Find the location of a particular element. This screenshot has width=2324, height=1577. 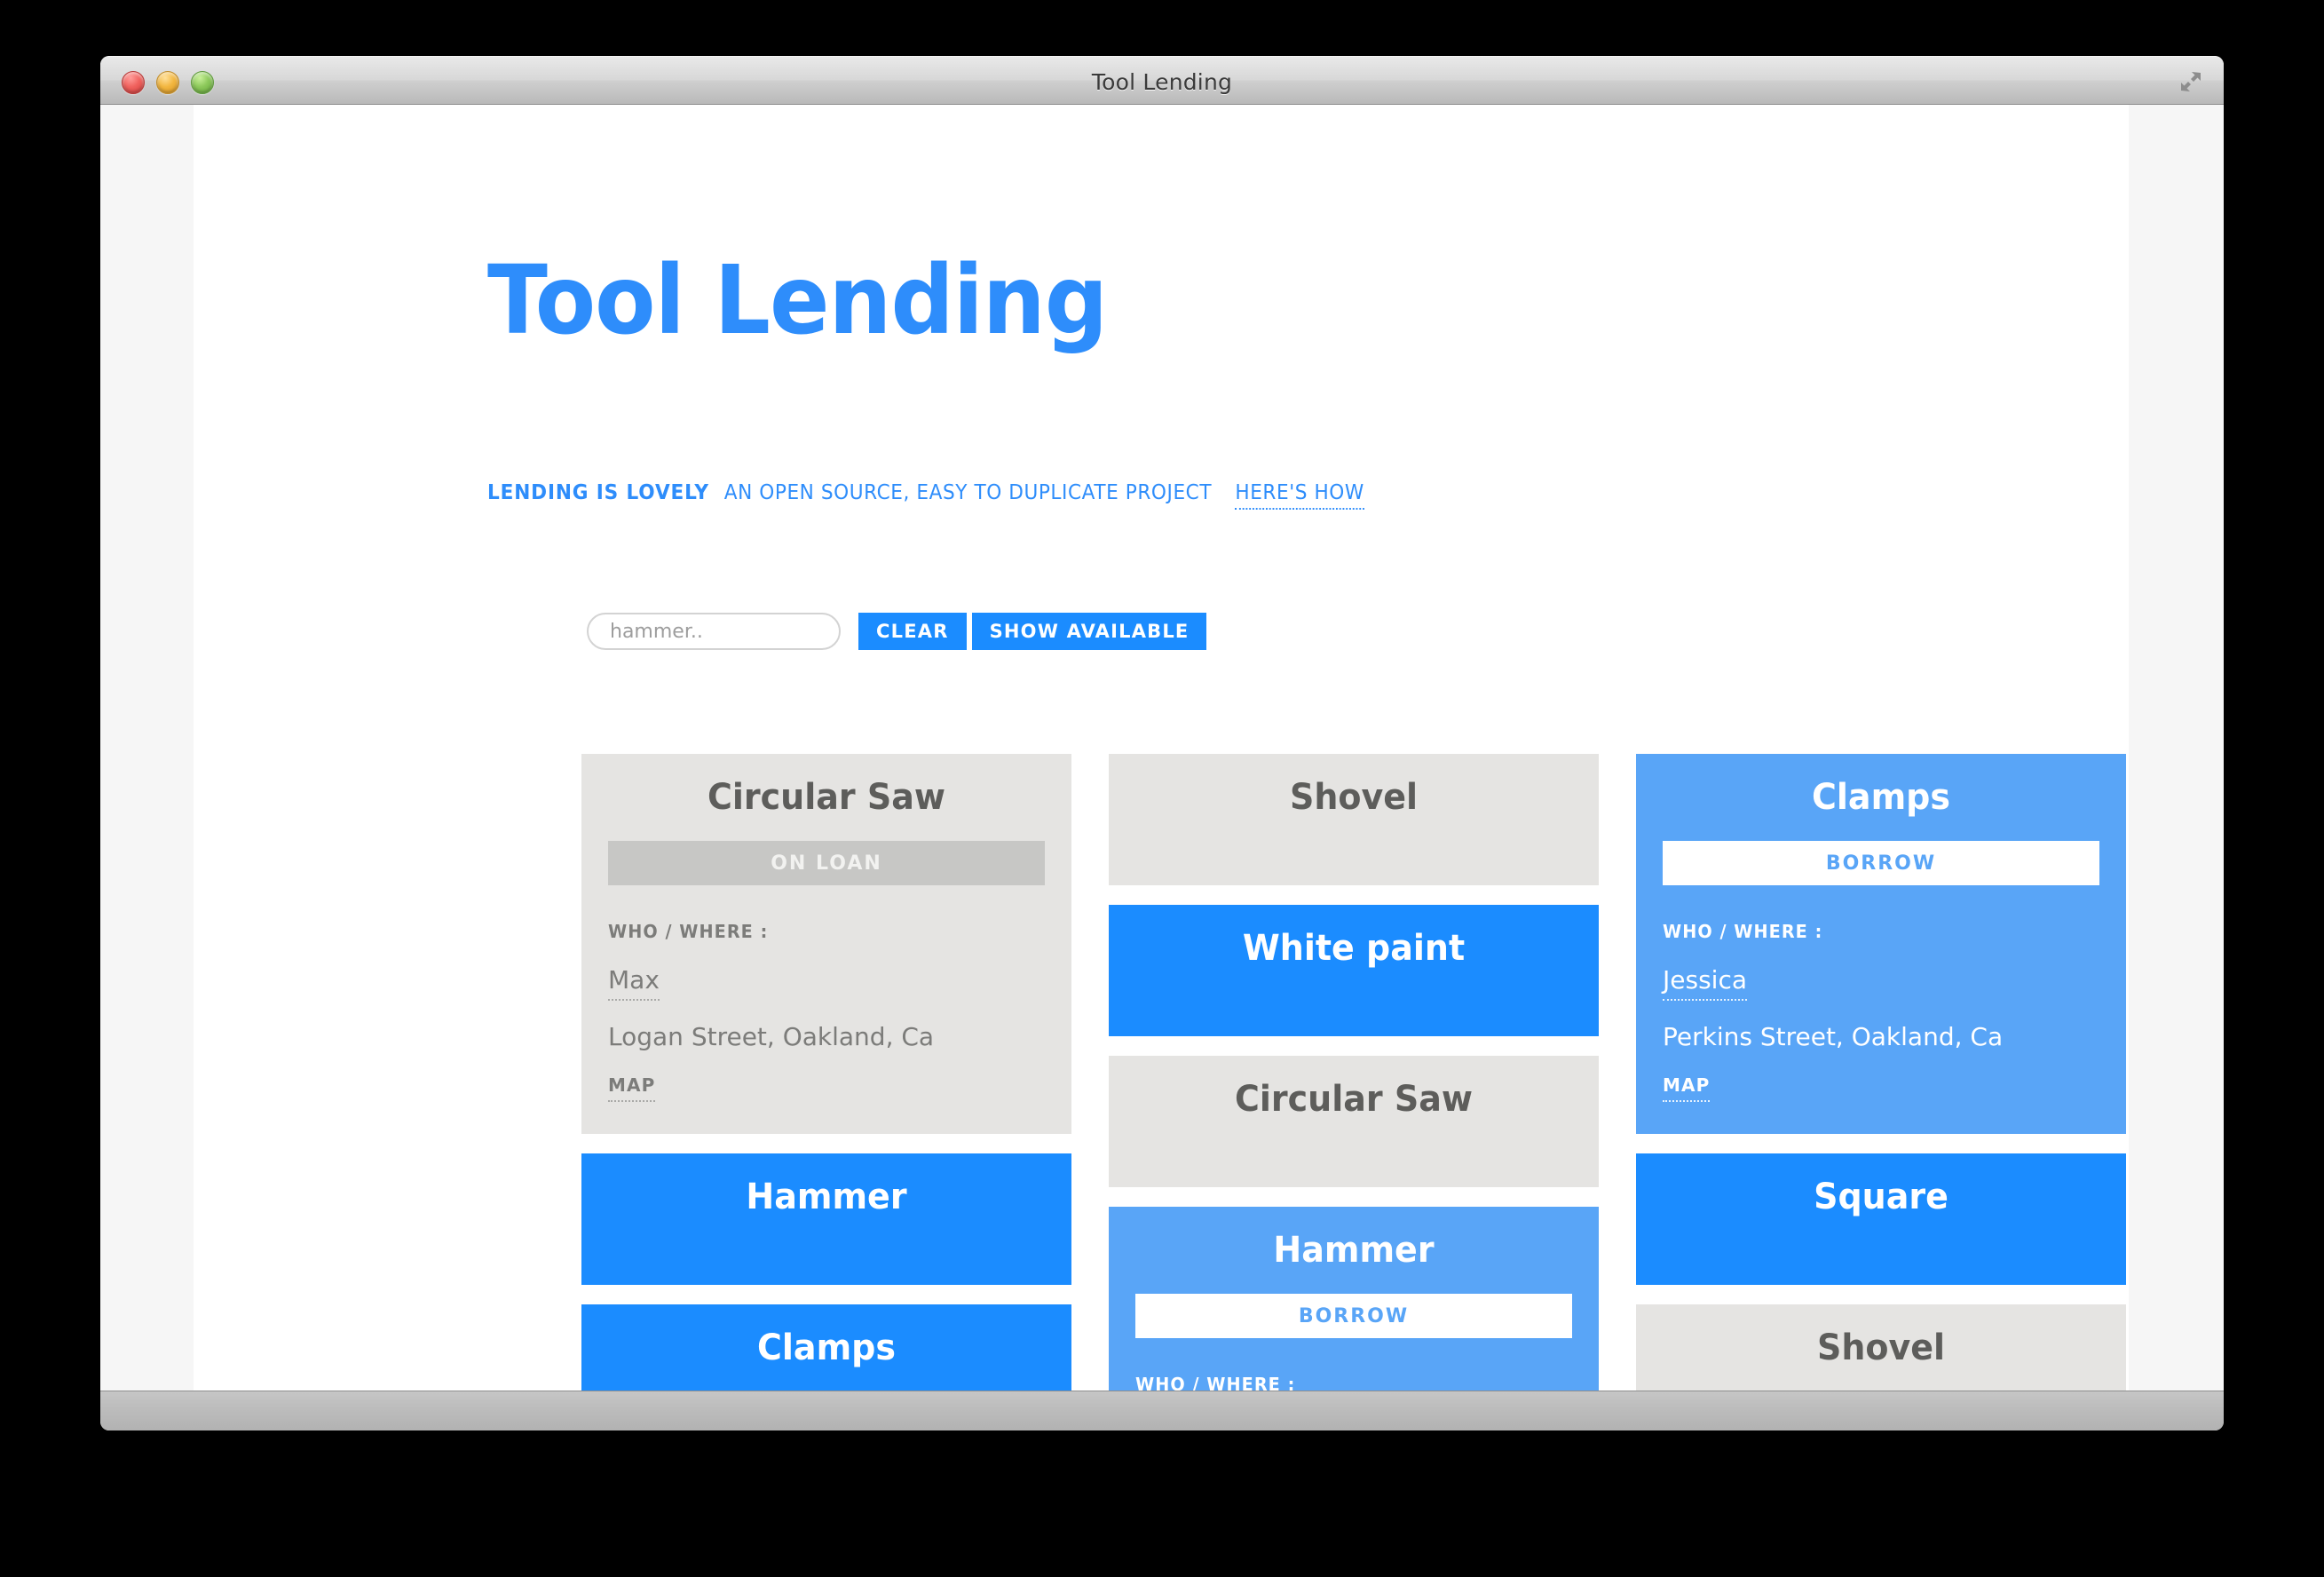

tool-card: Circular Saw is located at coordinates (1354, 1121).